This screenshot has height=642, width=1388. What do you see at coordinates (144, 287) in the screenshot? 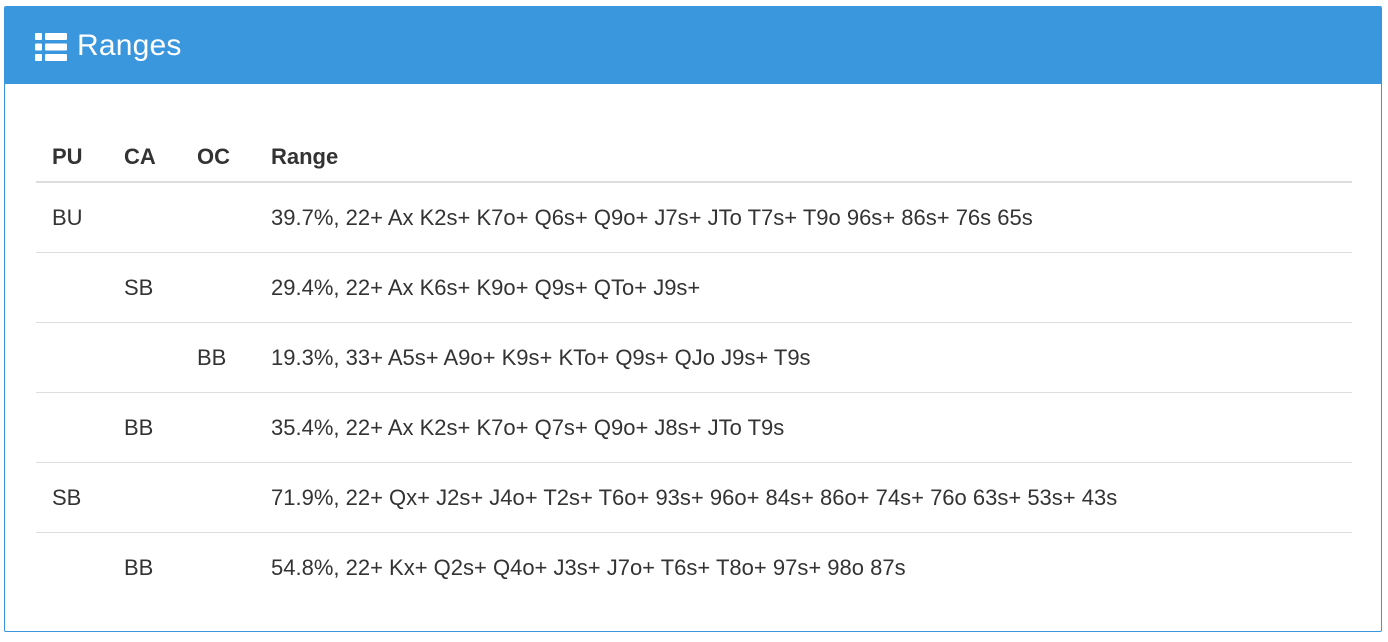
I see `cell-ca: SB` at bounding box center [144, 287].